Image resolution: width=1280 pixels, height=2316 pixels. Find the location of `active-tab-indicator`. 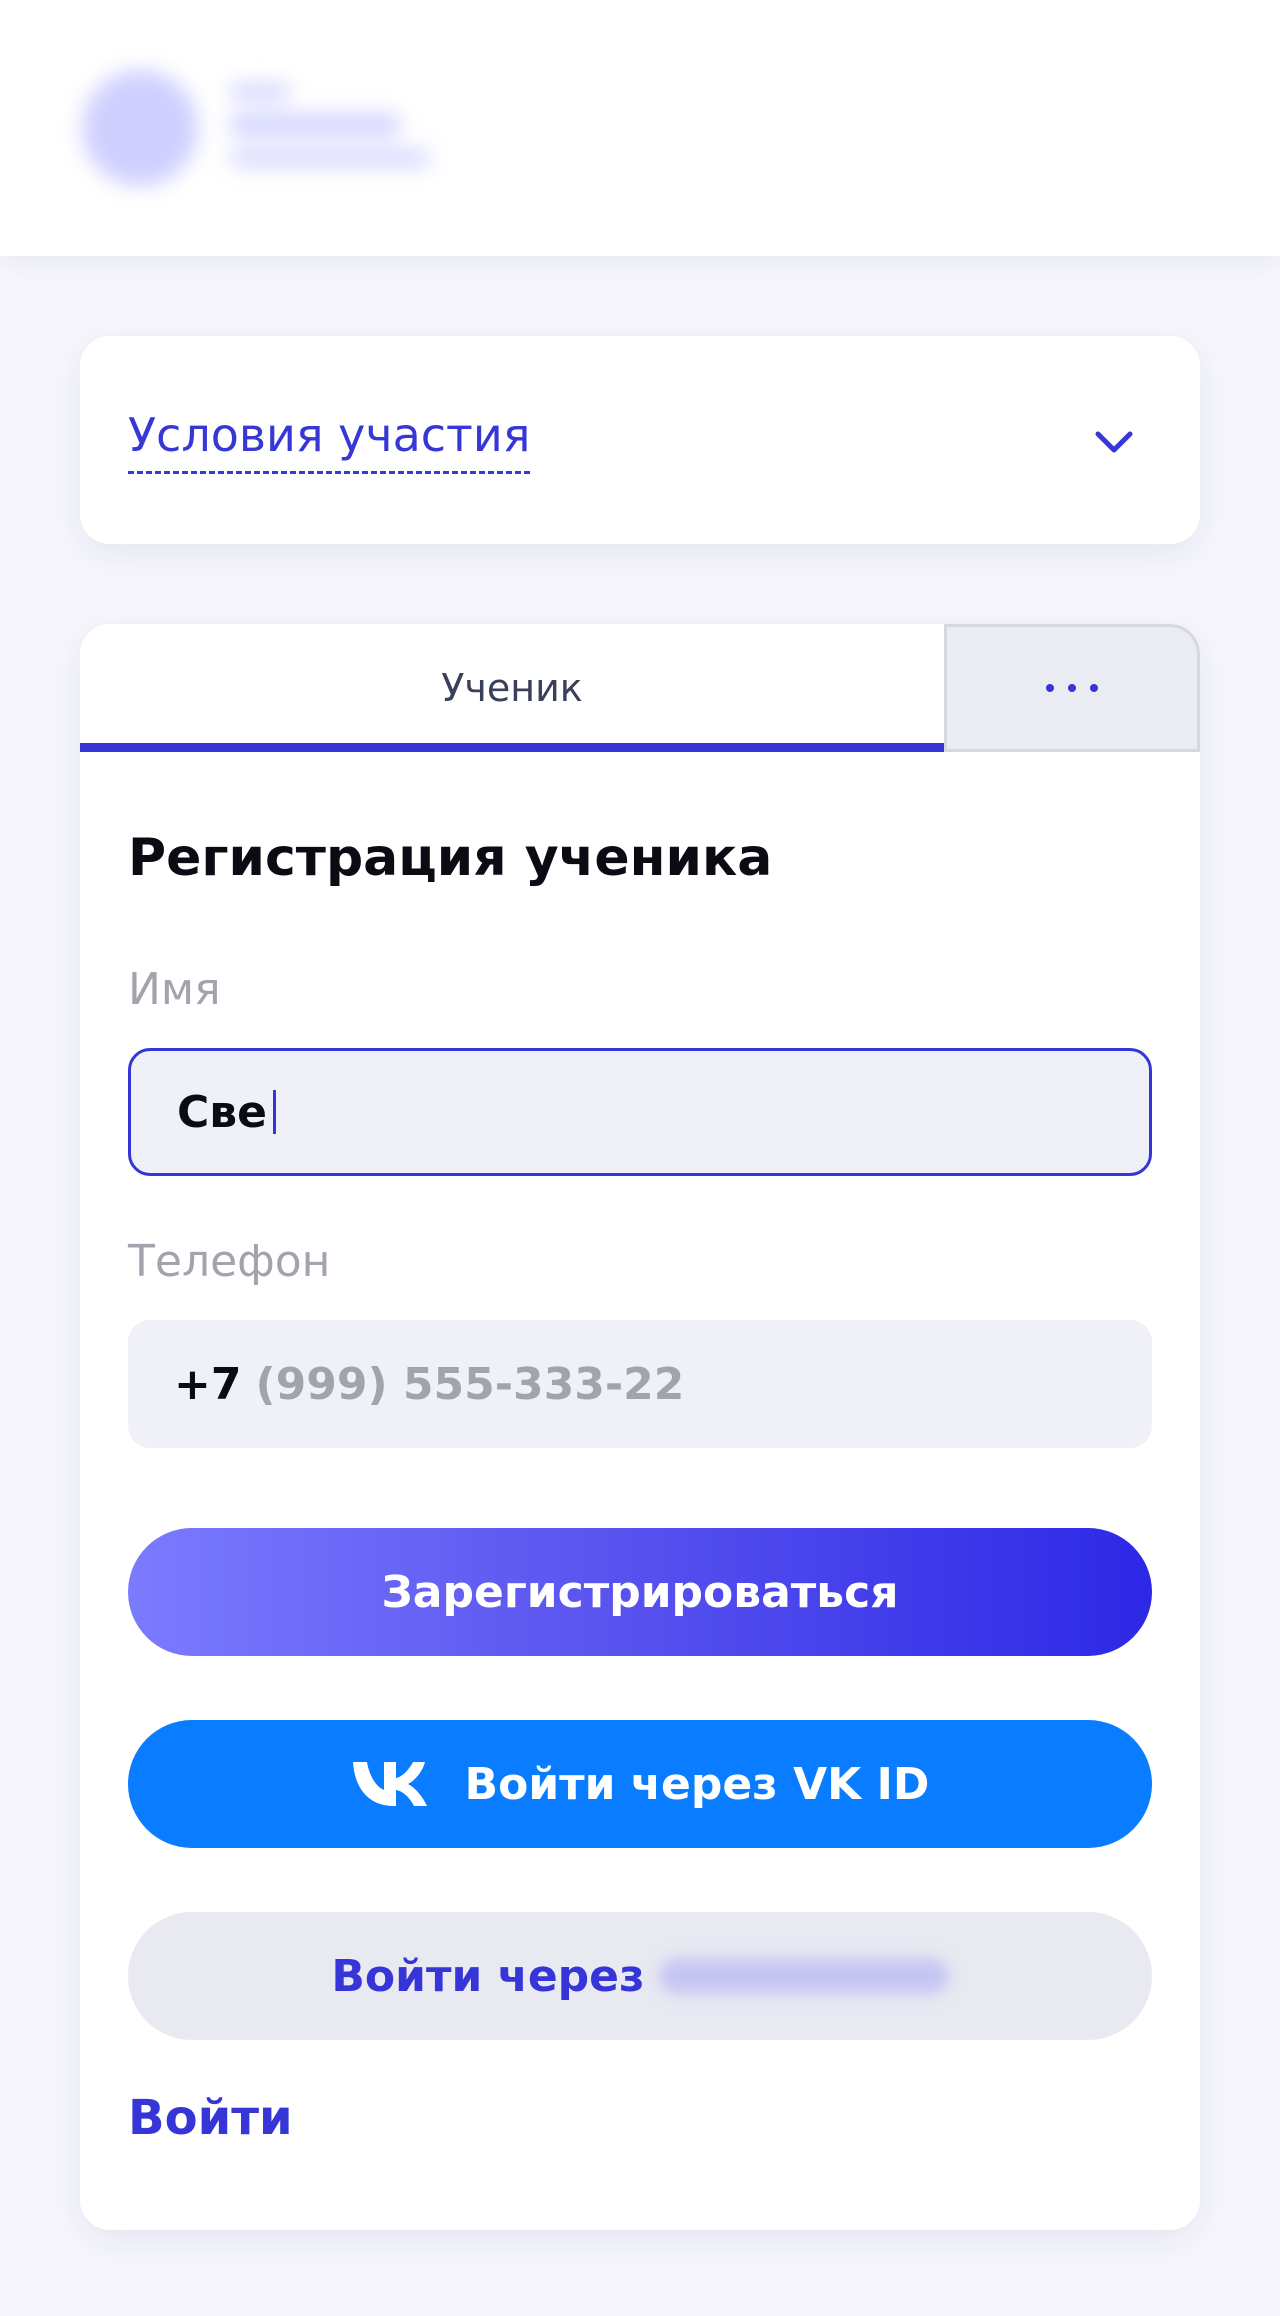

active-tab-indicator is located at coordinates (512, 747).